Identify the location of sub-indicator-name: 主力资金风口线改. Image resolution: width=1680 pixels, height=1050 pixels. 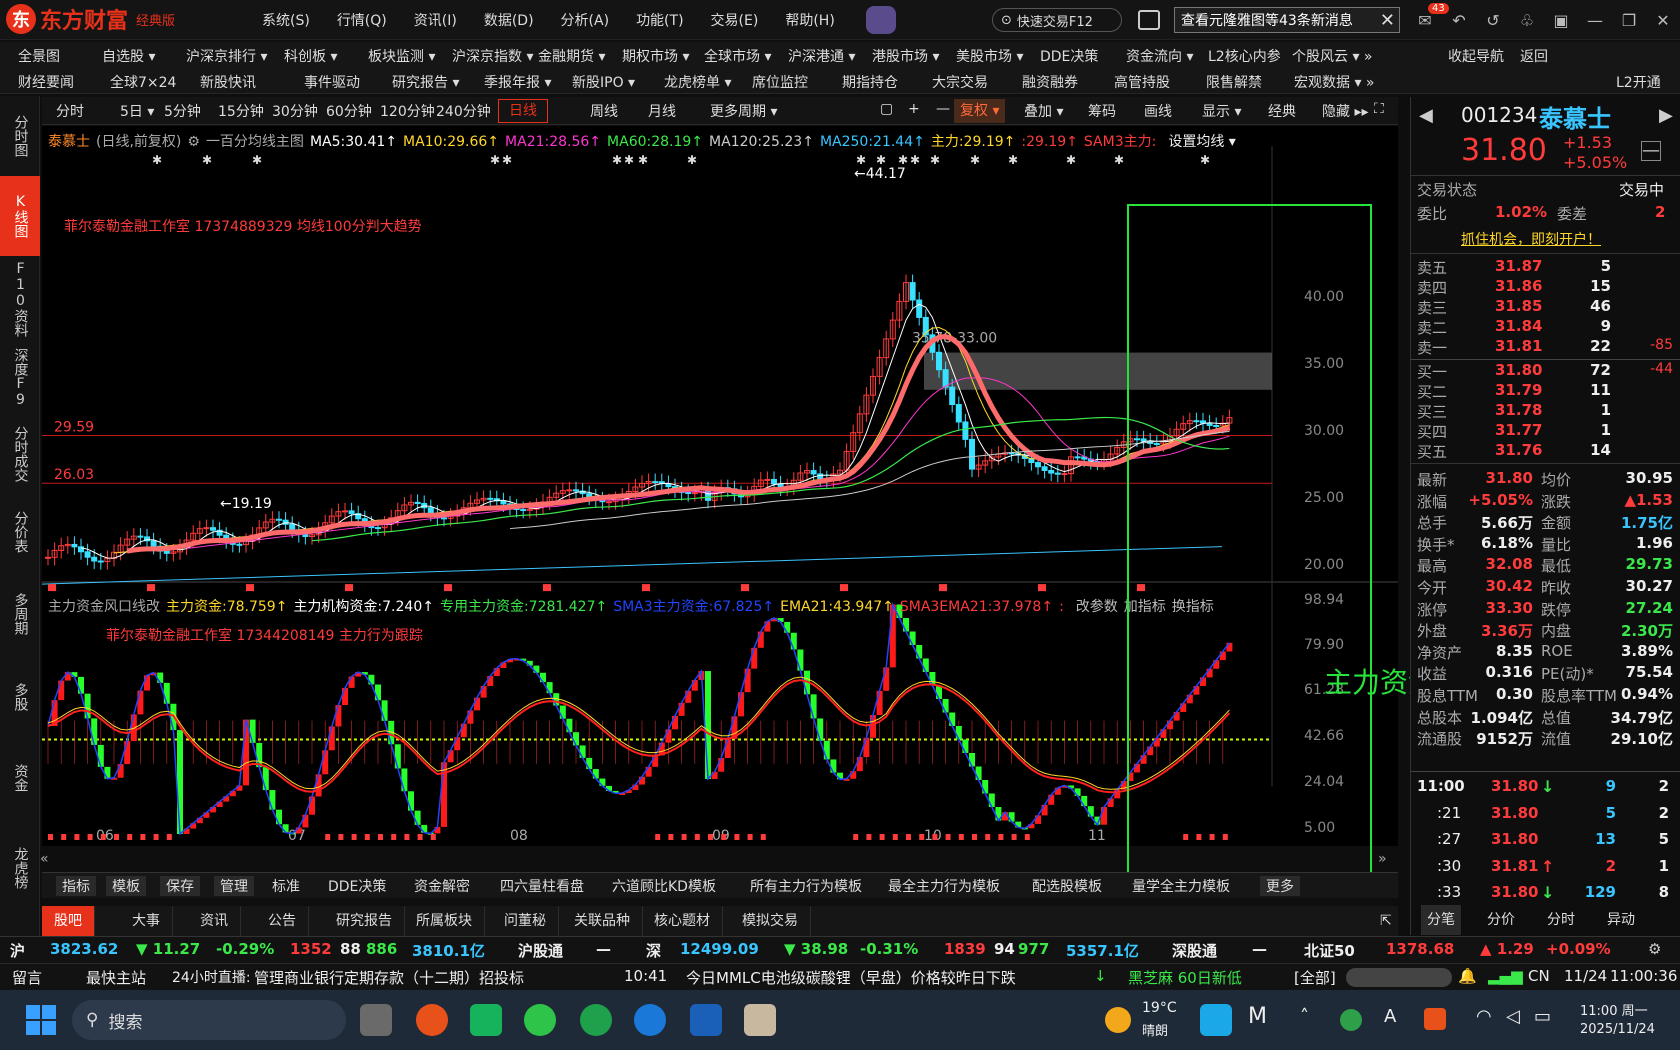
(104, 607).